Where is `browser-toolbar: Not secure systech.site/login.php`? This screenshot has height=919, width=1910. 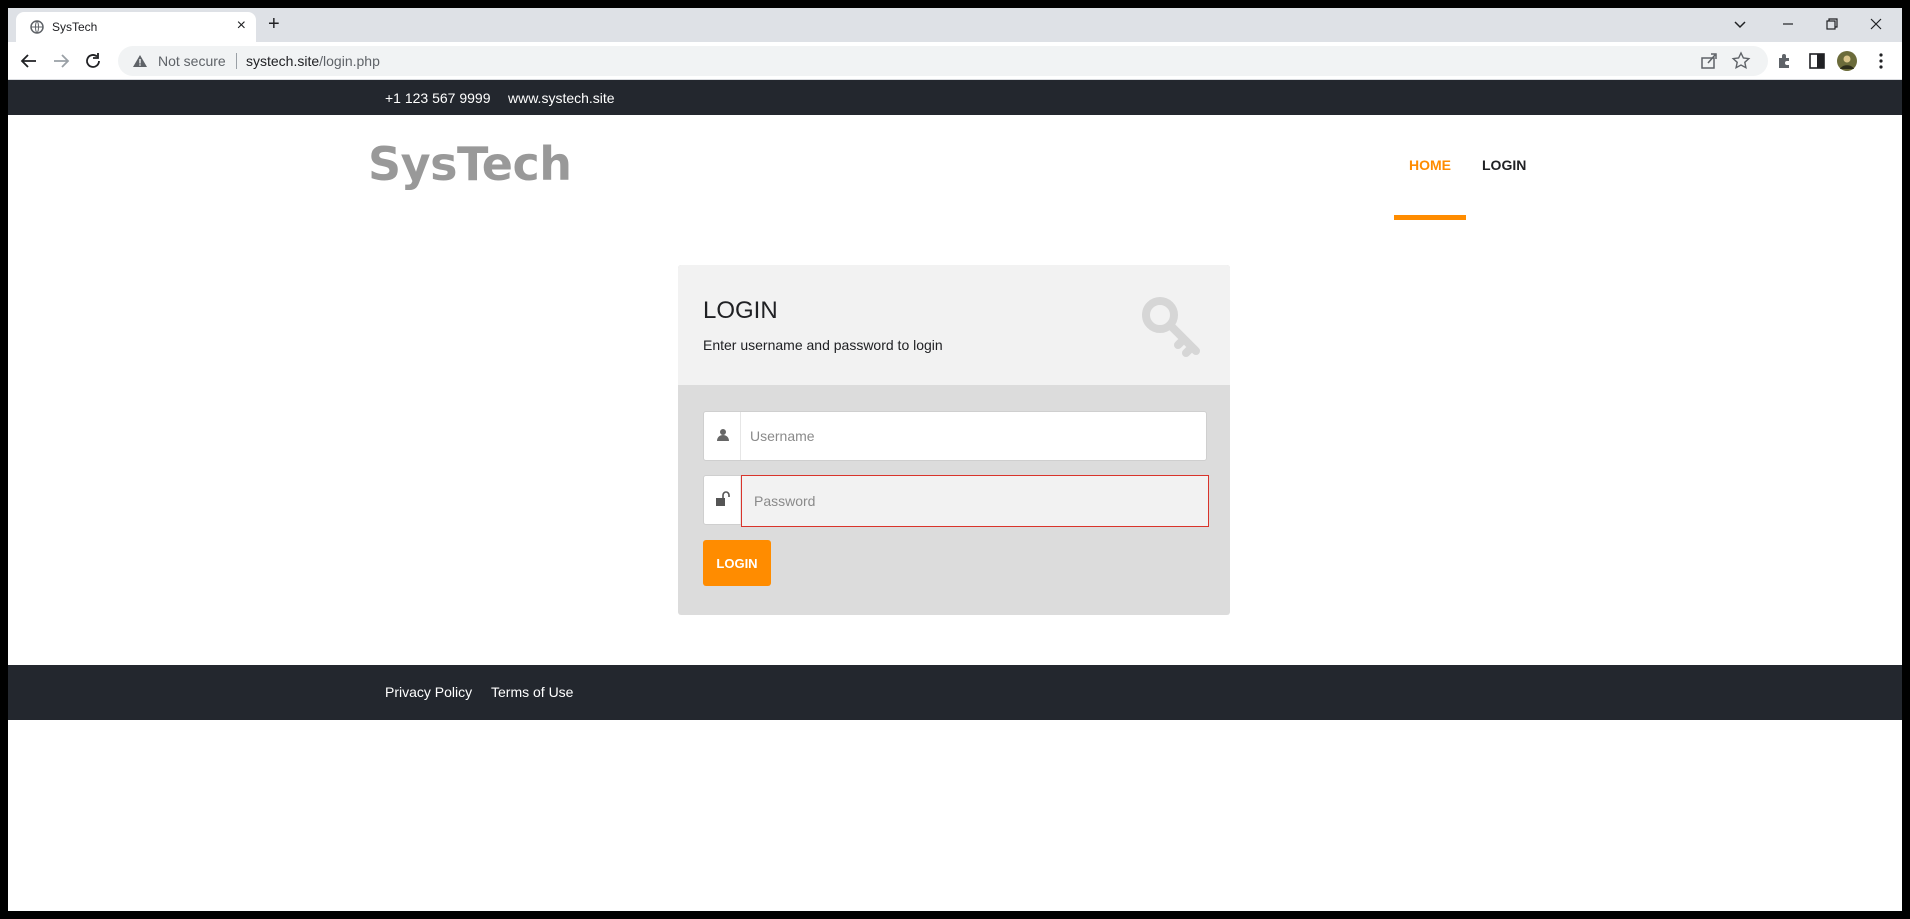
browser-toolbar: Not secure systech.site/login.php is located at coordinates (955, 61).